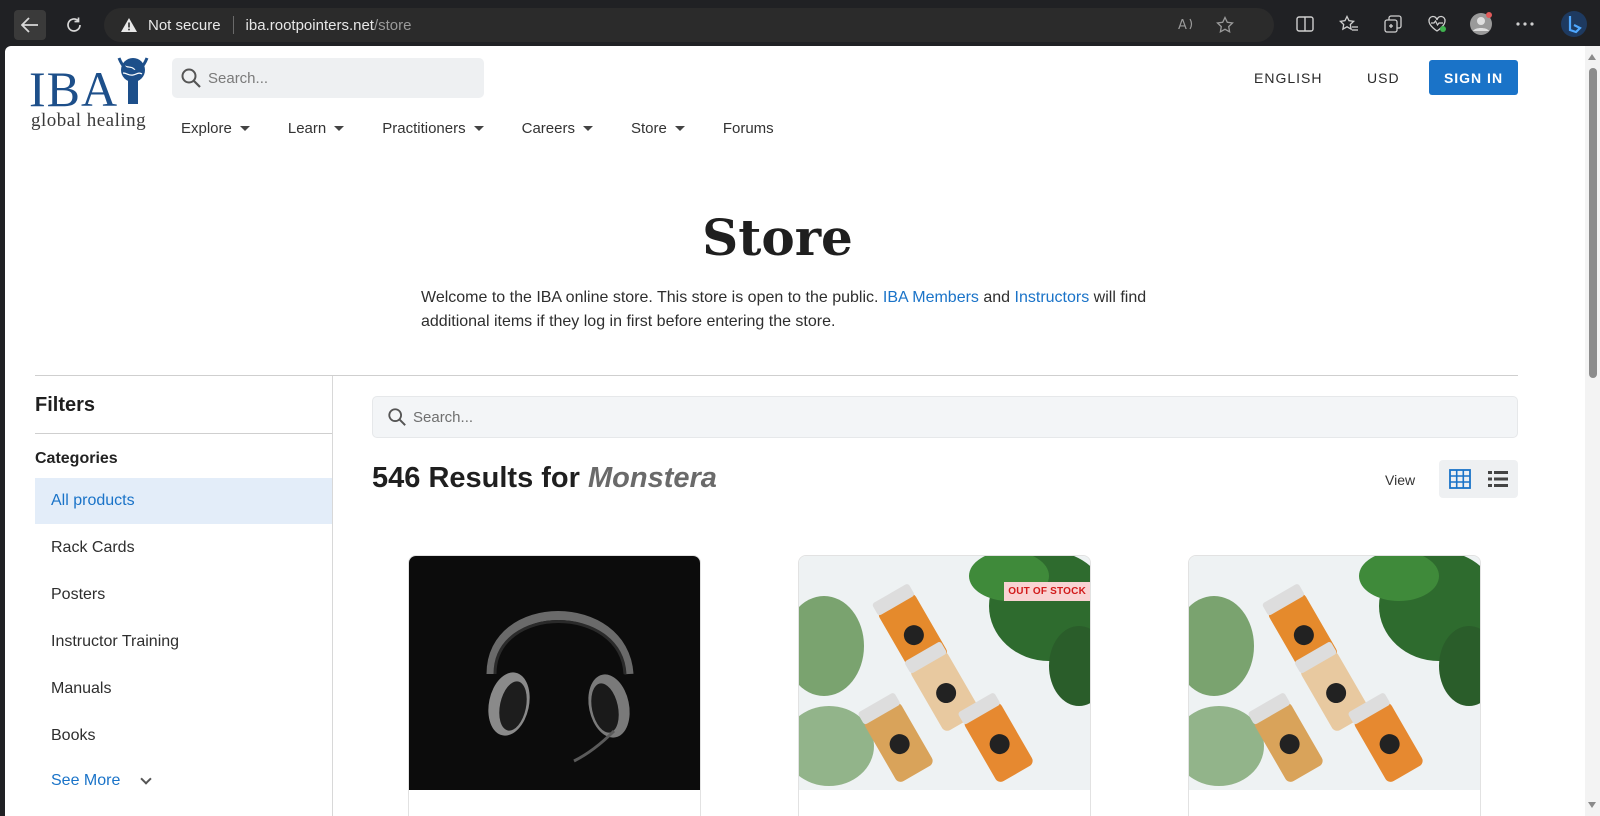  Describe the element at coordinates (146, 778) in the screenshot. I see `chevron-down-icon` at that location.